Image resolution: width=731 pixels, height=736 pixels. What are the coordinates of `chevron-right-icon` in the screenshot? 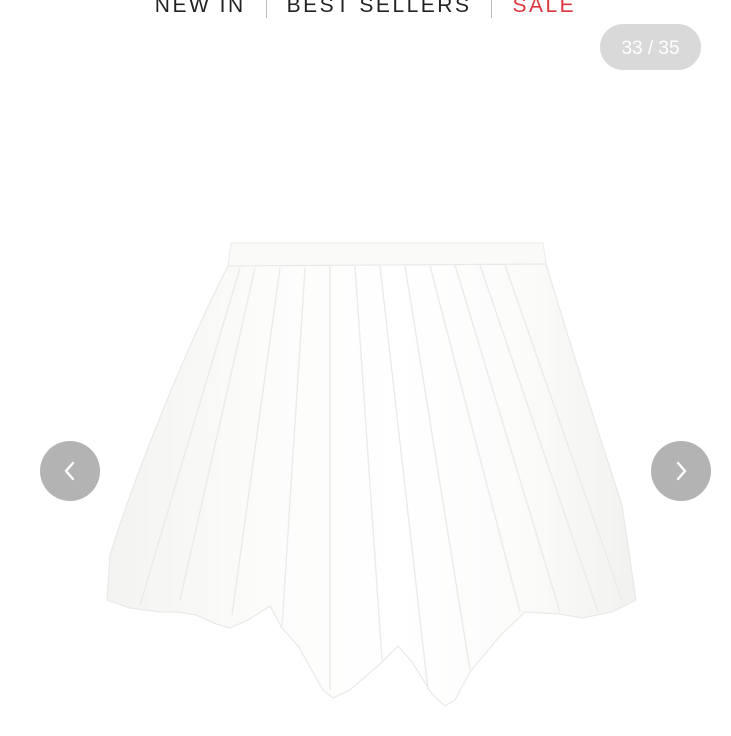 It's located at (681, 471).